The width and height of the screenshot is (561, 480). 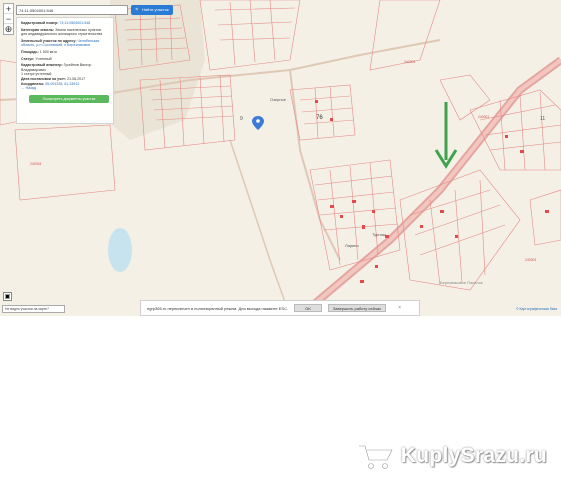 What do you see at coordinates (33, 309) in the screenshot?
I see `parcel-not-visible-input: Не видно участка на карте?` at bounding box center [33, 309].